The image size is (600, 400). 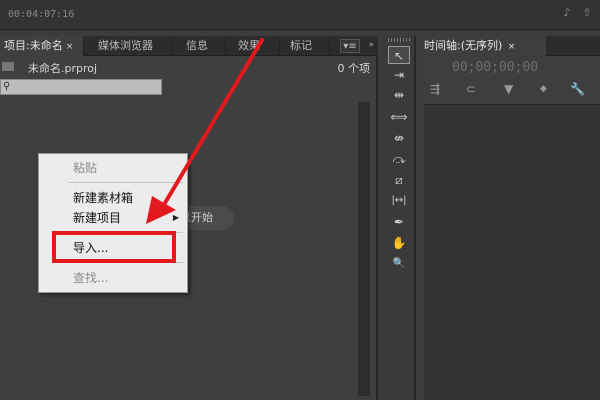 I want to click on razor-tool-icon: ⤼, so click(x=399, y=159).